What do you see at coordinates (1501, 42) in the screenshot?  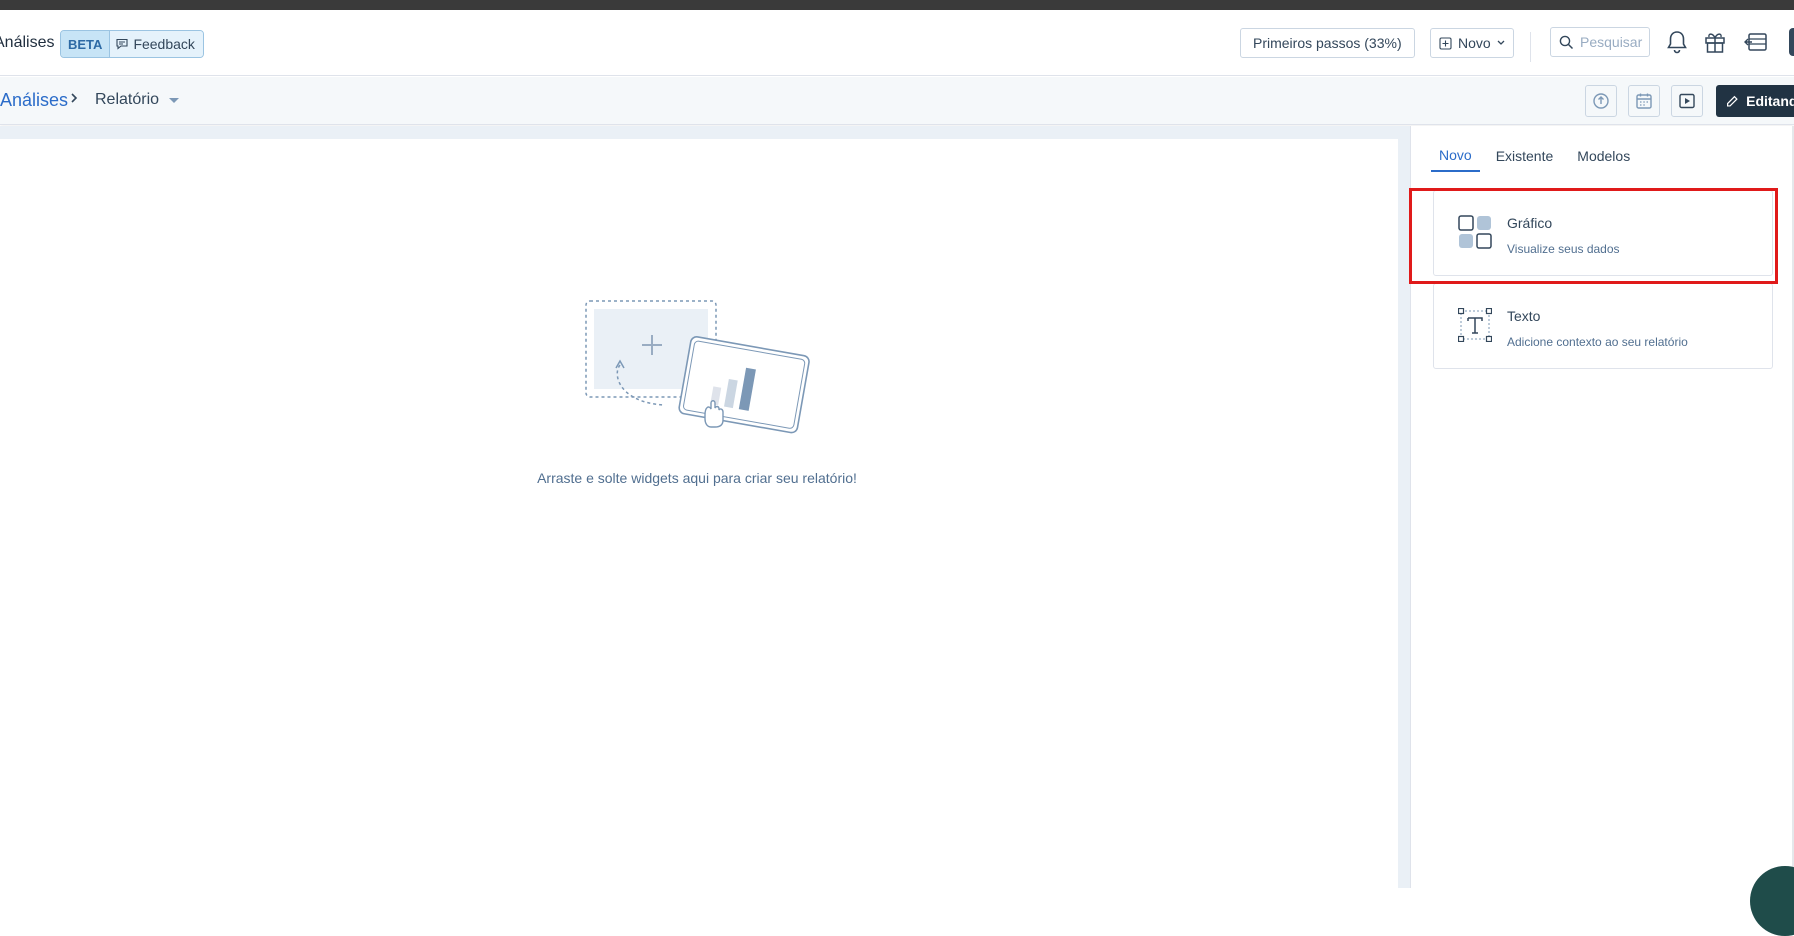 I see `chevron-down-icon` at bounding box center [1501, 42].